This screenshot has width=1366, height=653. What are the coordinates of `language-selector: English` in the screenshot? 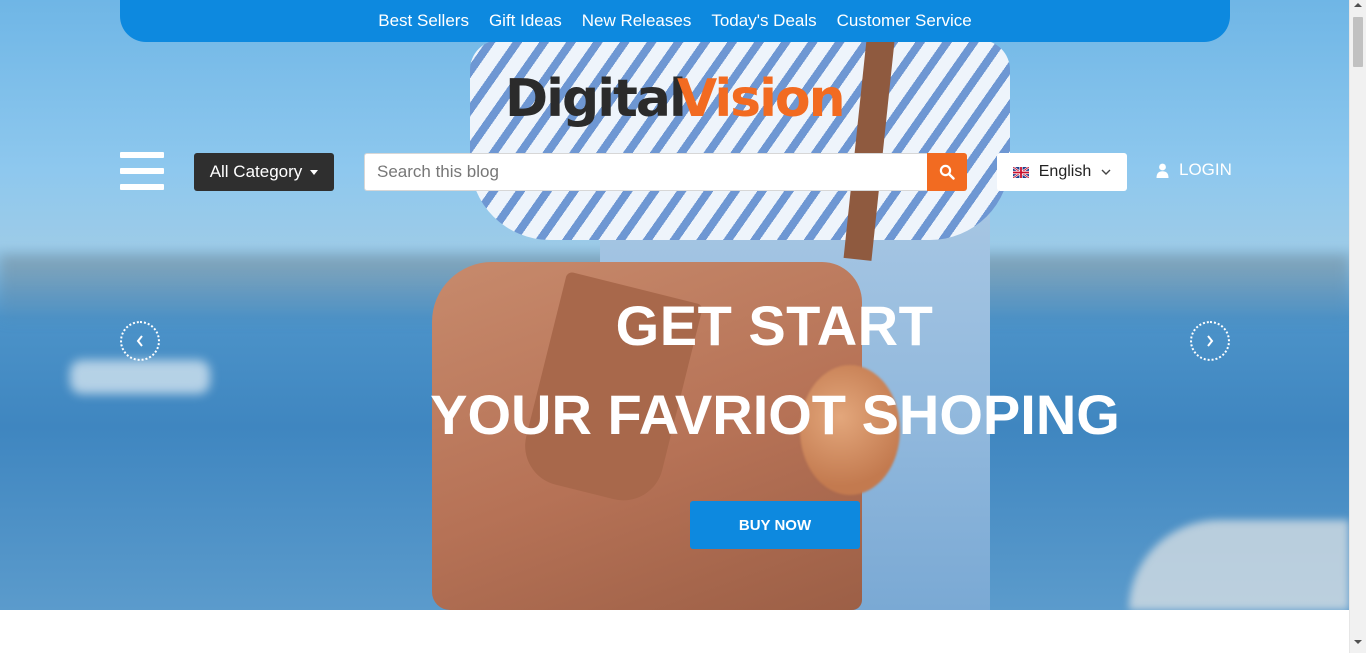 It's located at (1062, 172).